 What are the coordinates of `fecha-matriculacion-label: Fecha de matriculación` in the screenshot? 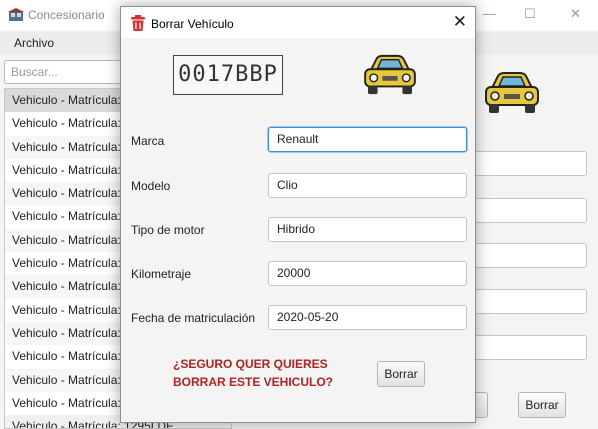 It's located at (193, 318).